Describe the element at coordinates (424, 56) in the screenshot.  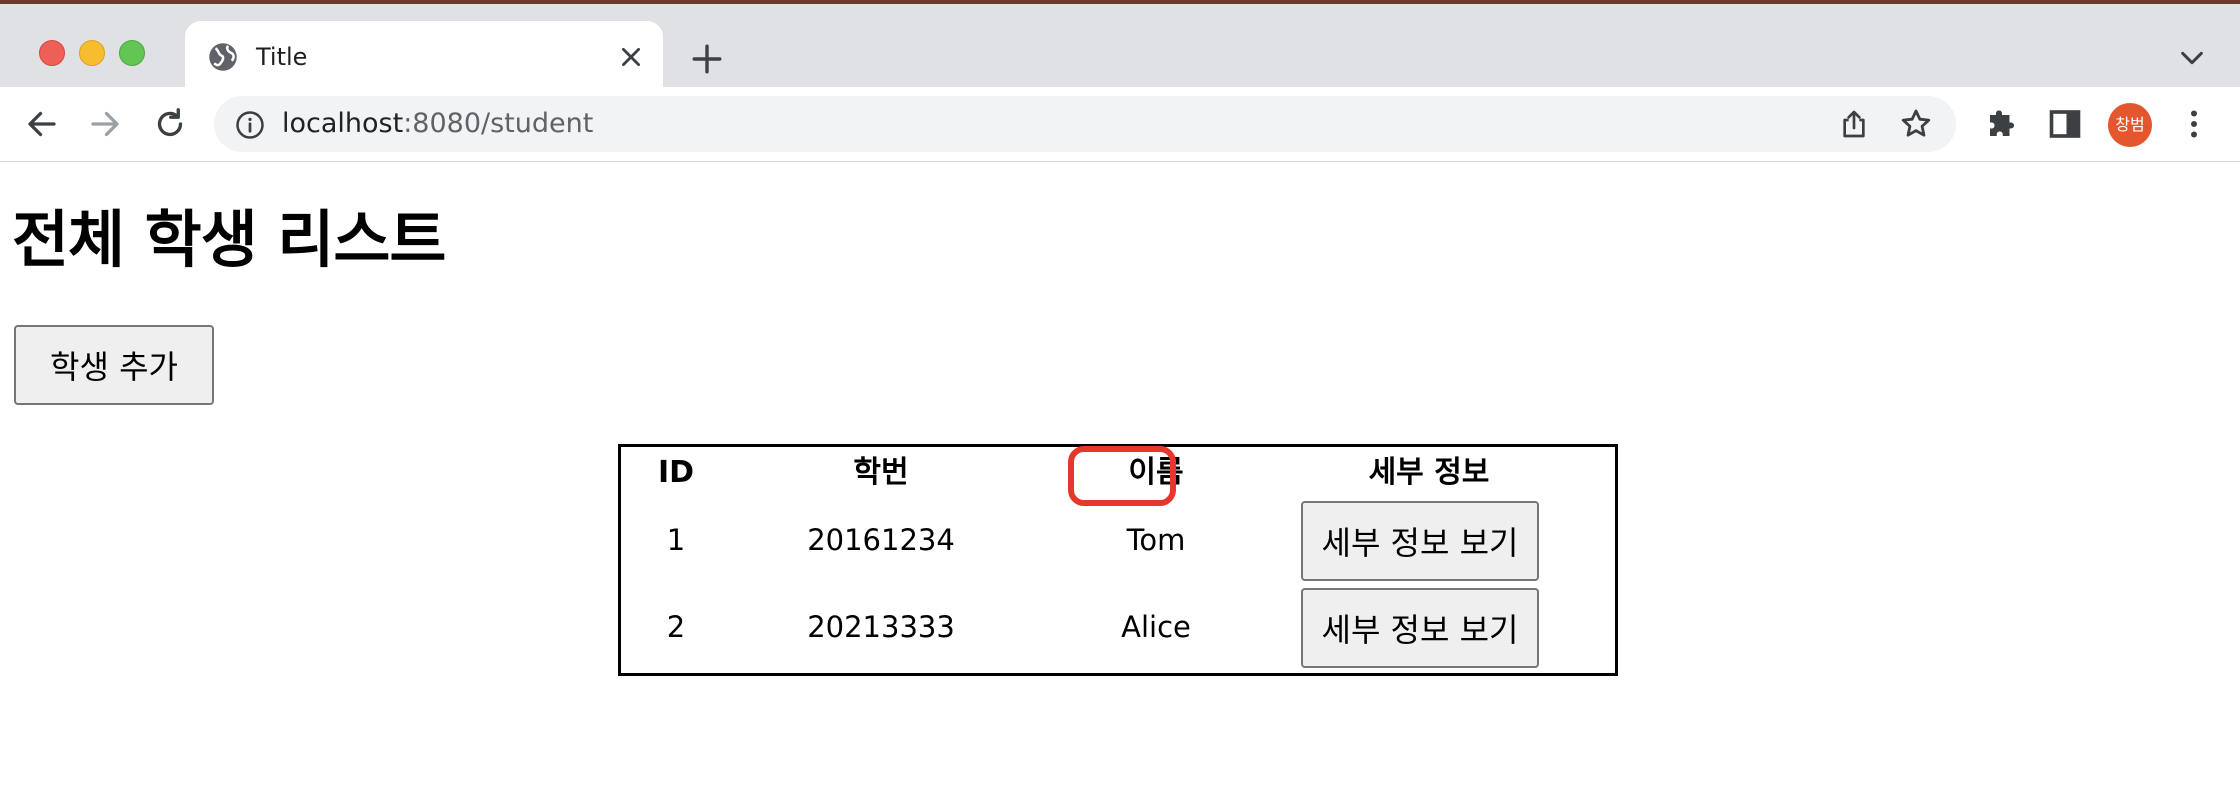
I see `tab-active: Title` at that location.